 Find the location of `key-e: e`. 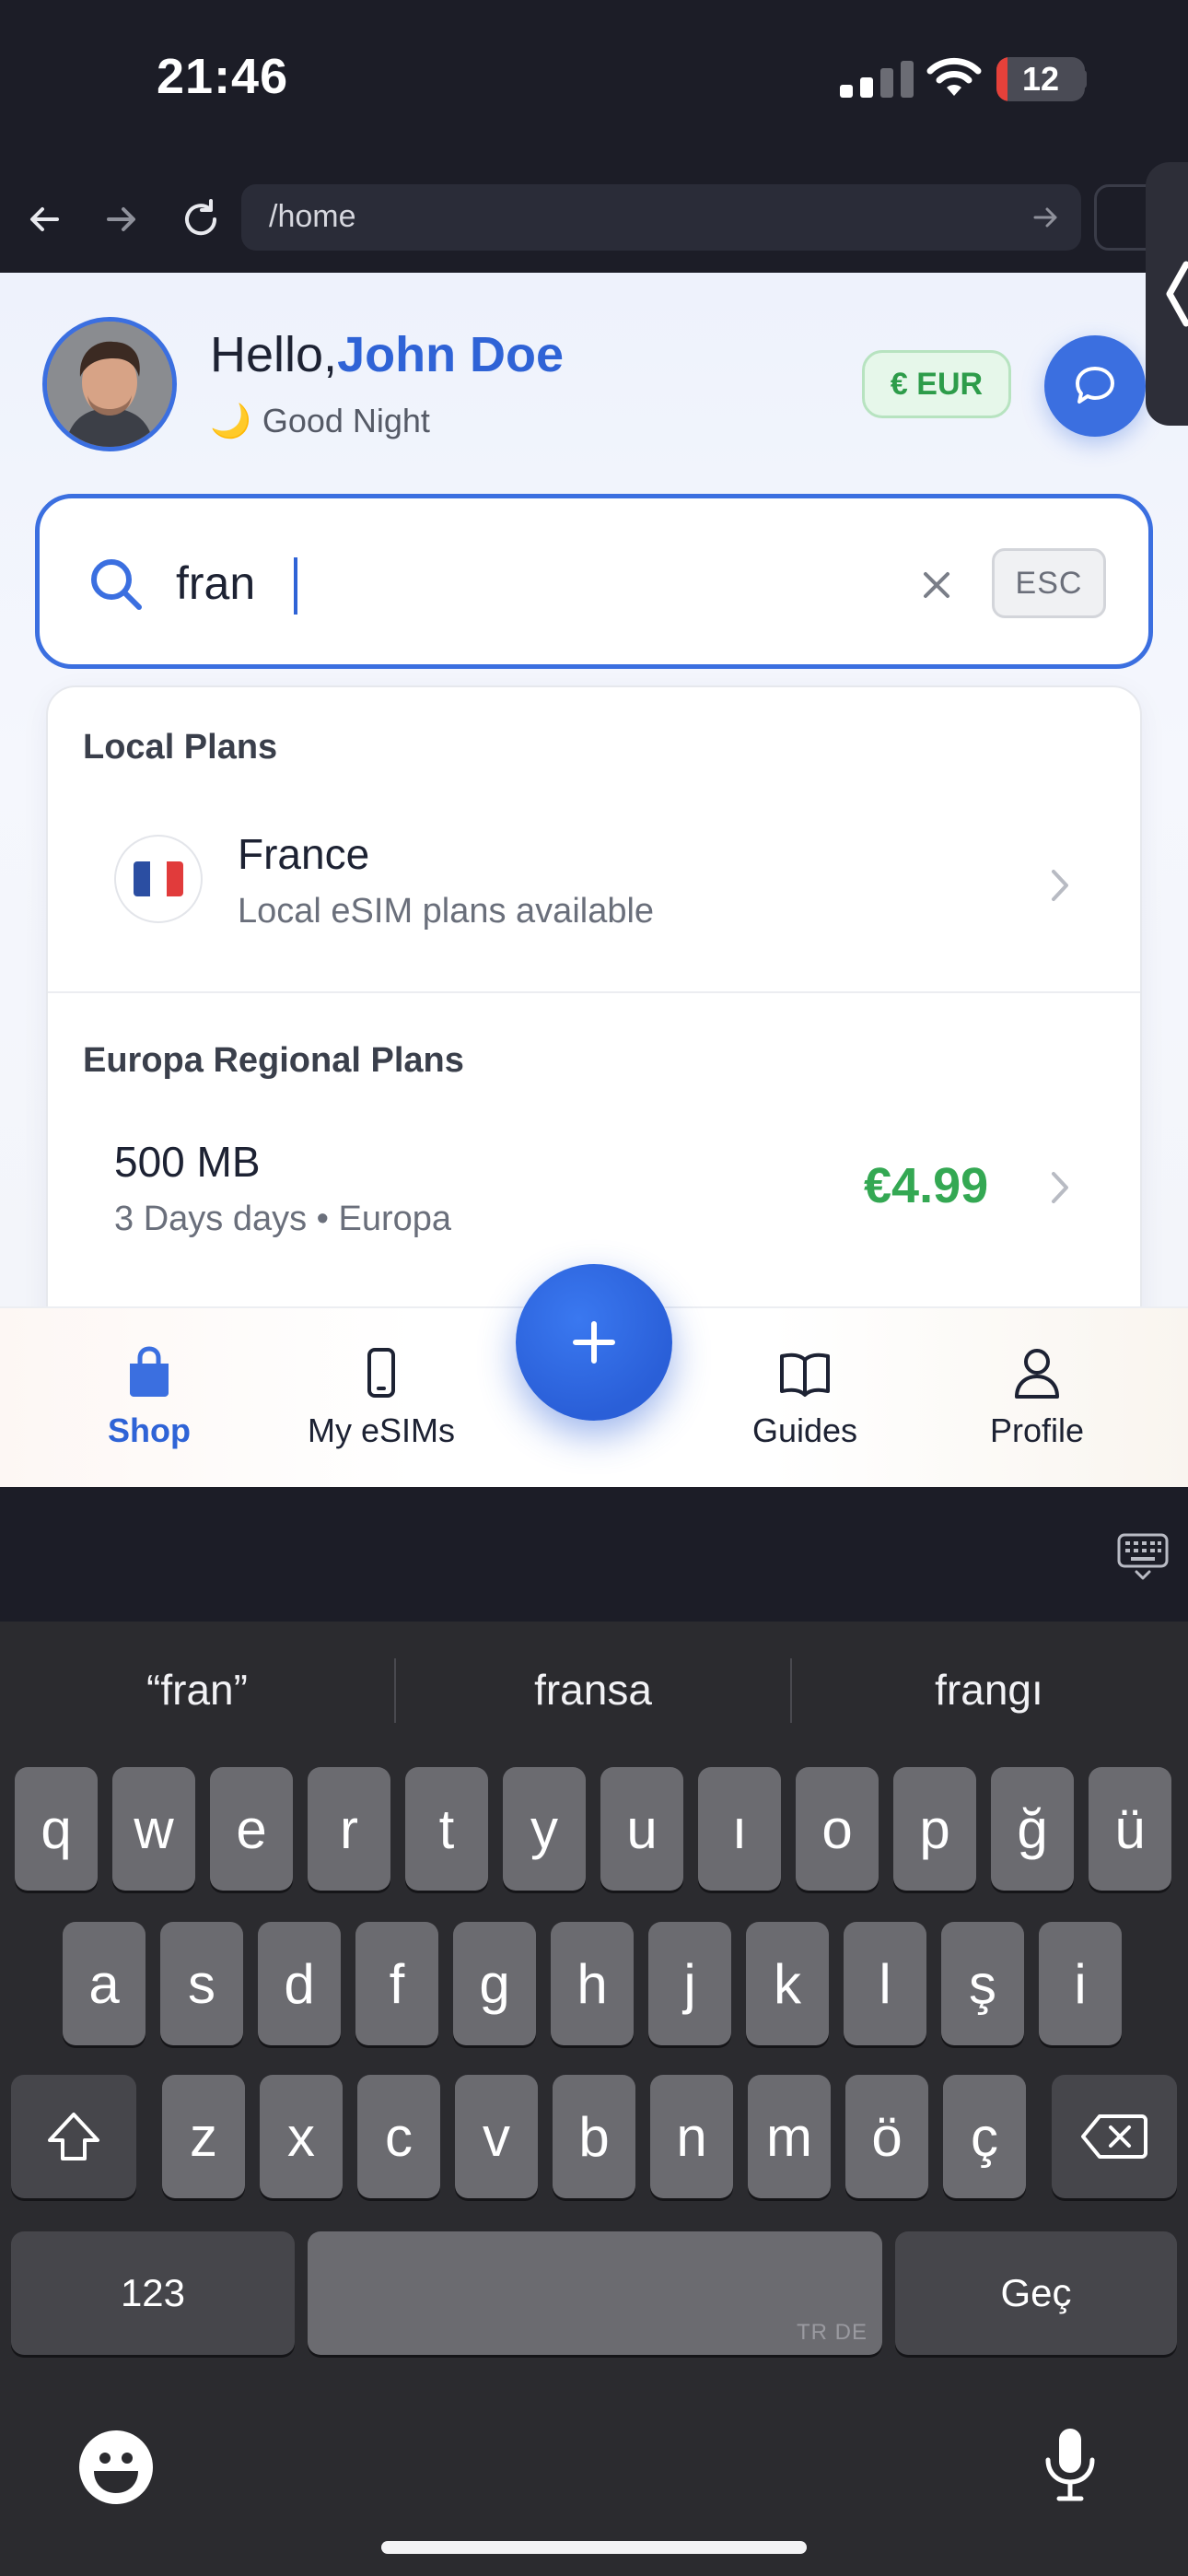

key-e: e is located at coordinates (251, 1829).